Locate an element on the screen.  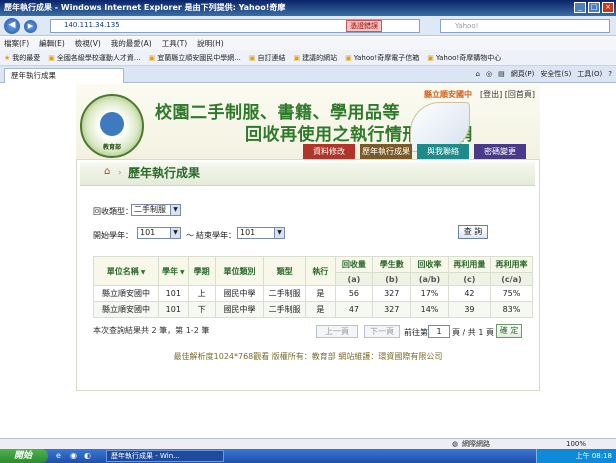
feed-icon: ◎ is located at coordinates (489, 74).